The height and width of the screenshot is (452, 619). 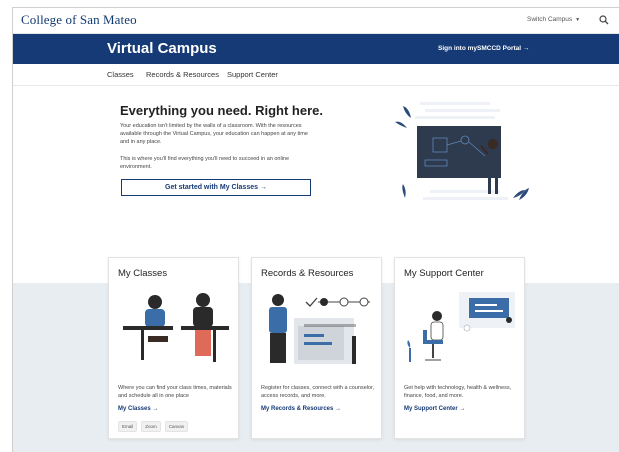 I want to click on tag-email: Email, so click(x=128, y=426).